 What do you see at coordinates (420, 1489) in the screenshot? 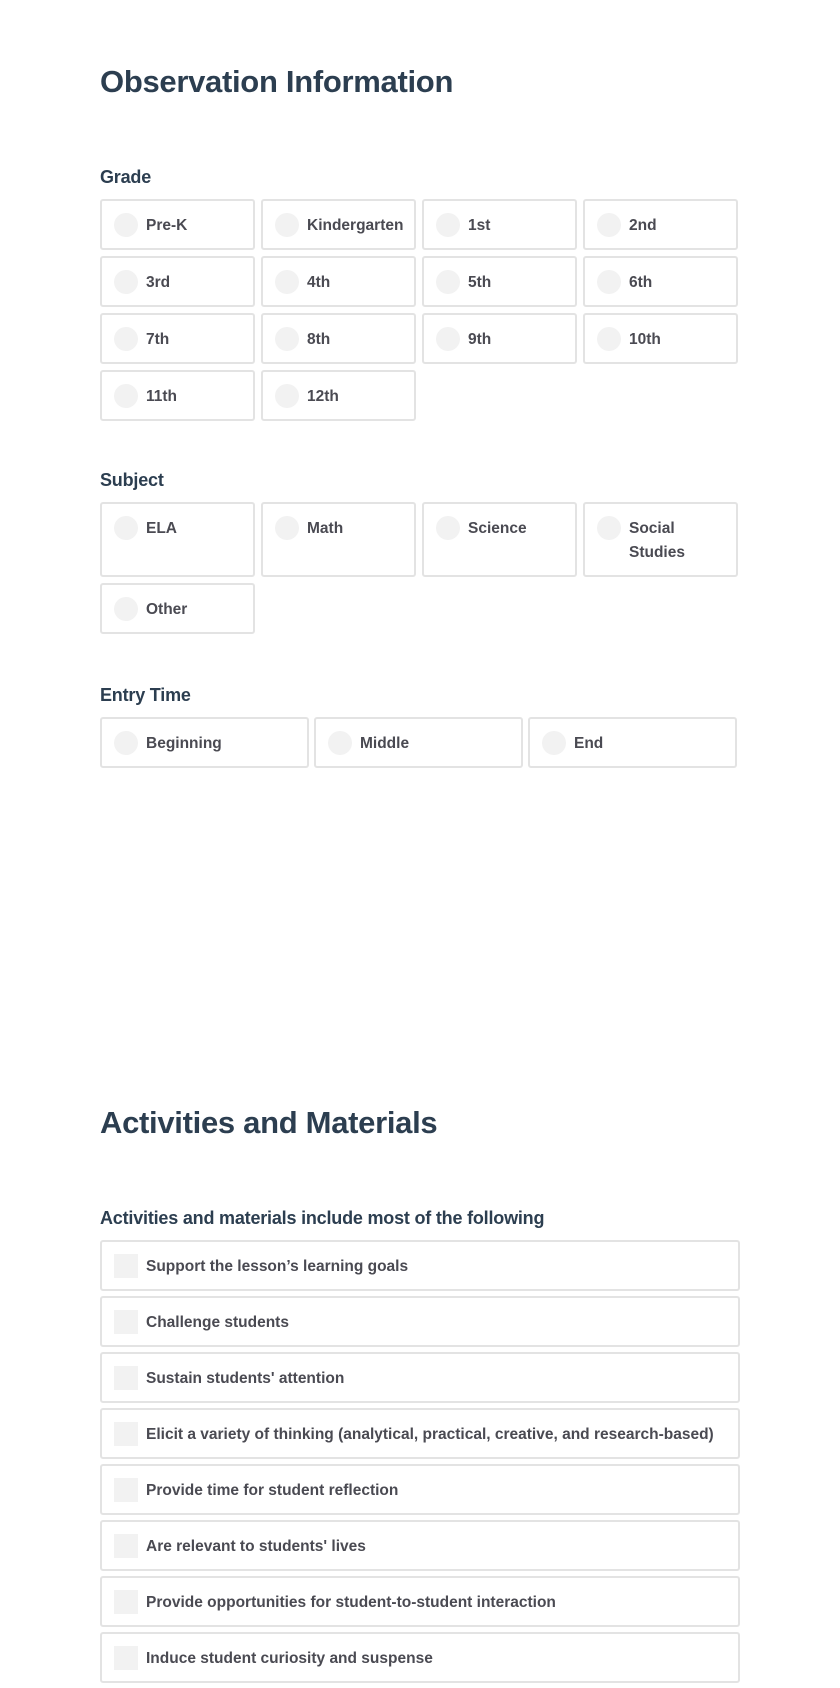
I see `activities-option: Provide time for student reflection` at bounding box center [420, 1489].